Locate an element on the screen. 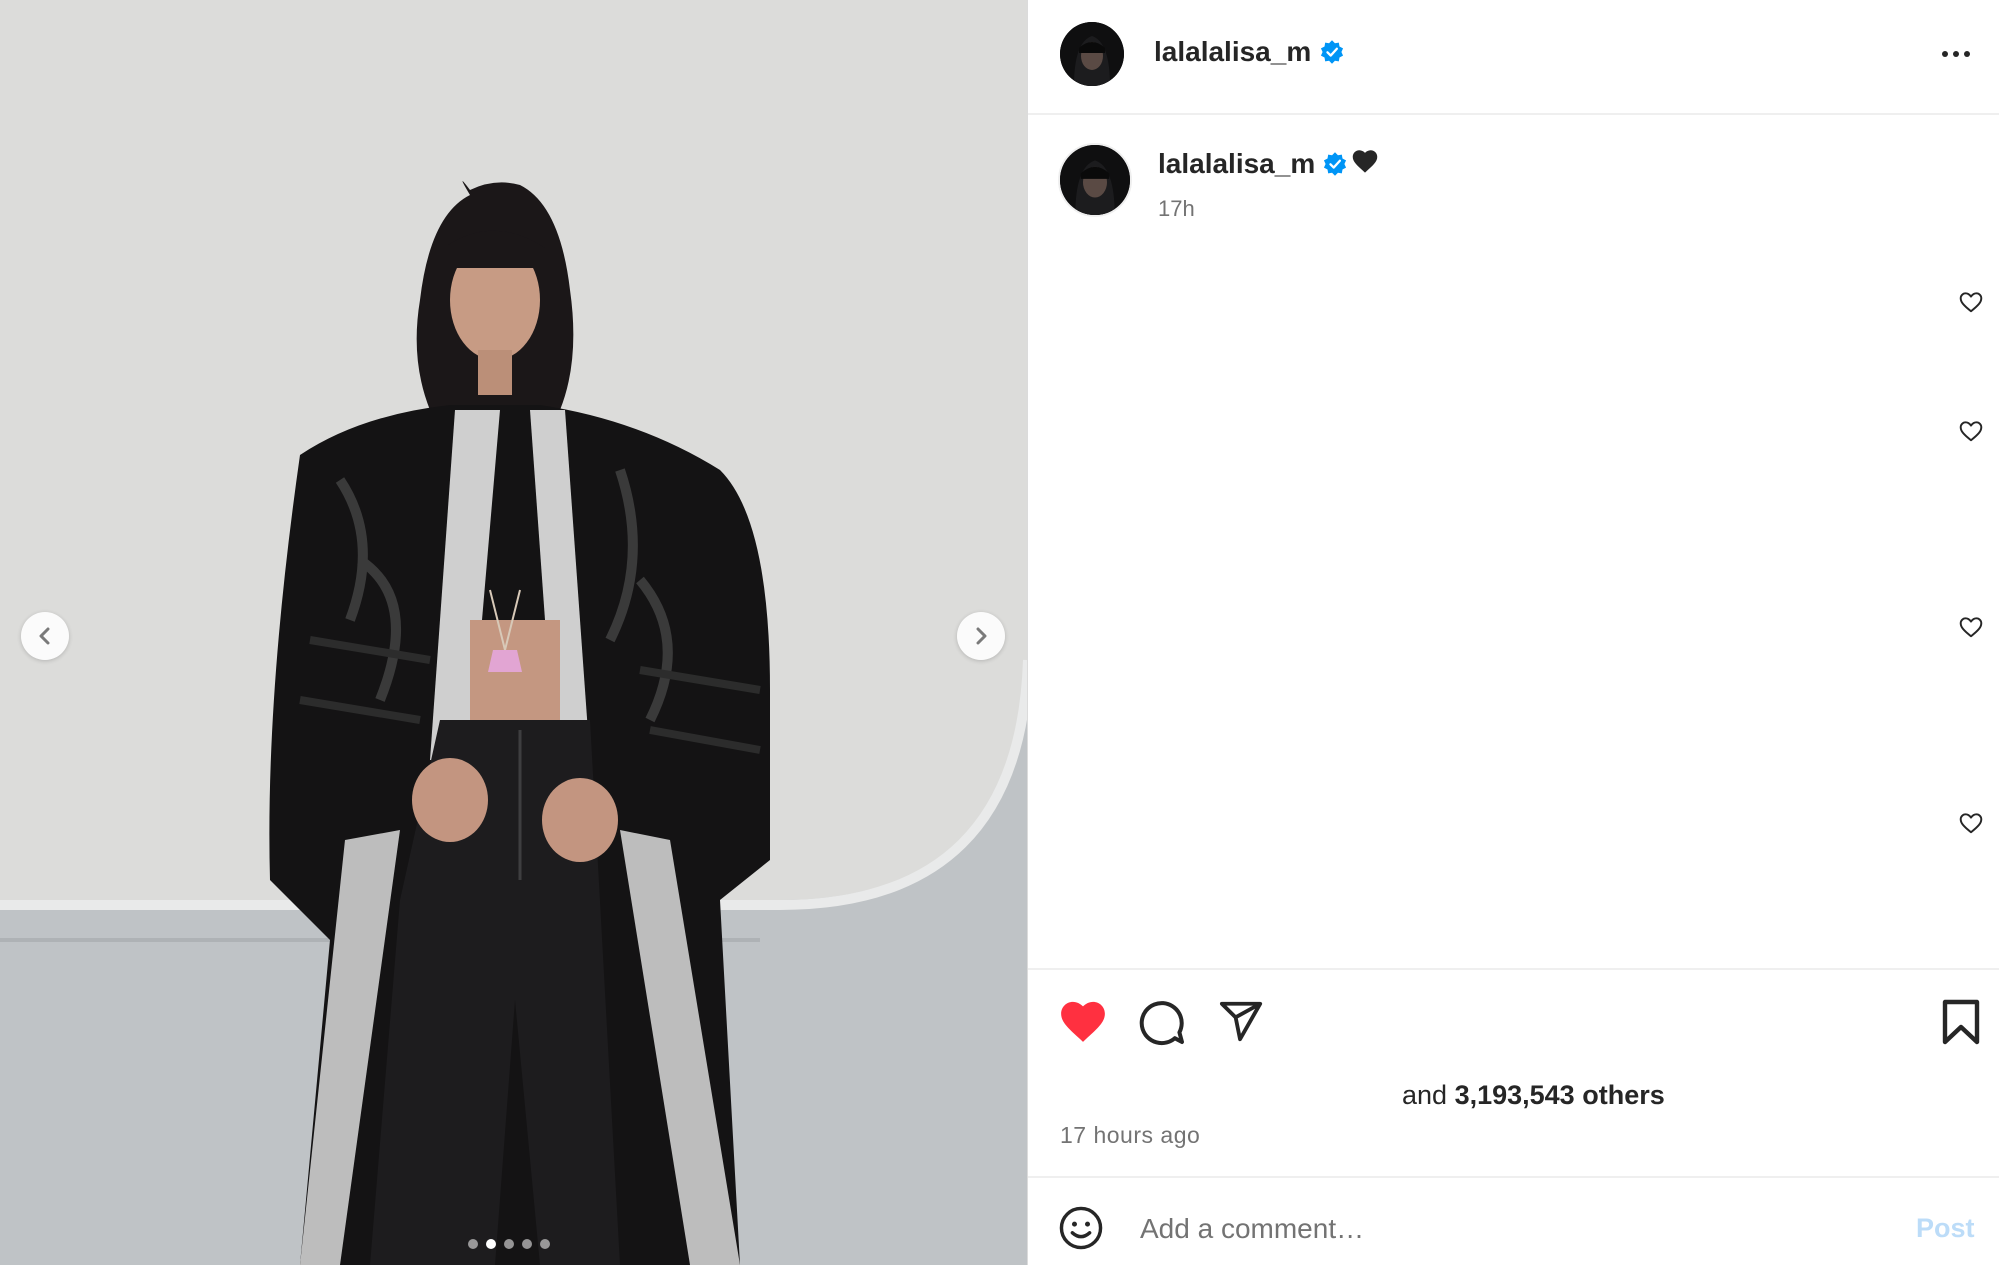  caption-text: 🖤 is located at coordinates (1365, 163).